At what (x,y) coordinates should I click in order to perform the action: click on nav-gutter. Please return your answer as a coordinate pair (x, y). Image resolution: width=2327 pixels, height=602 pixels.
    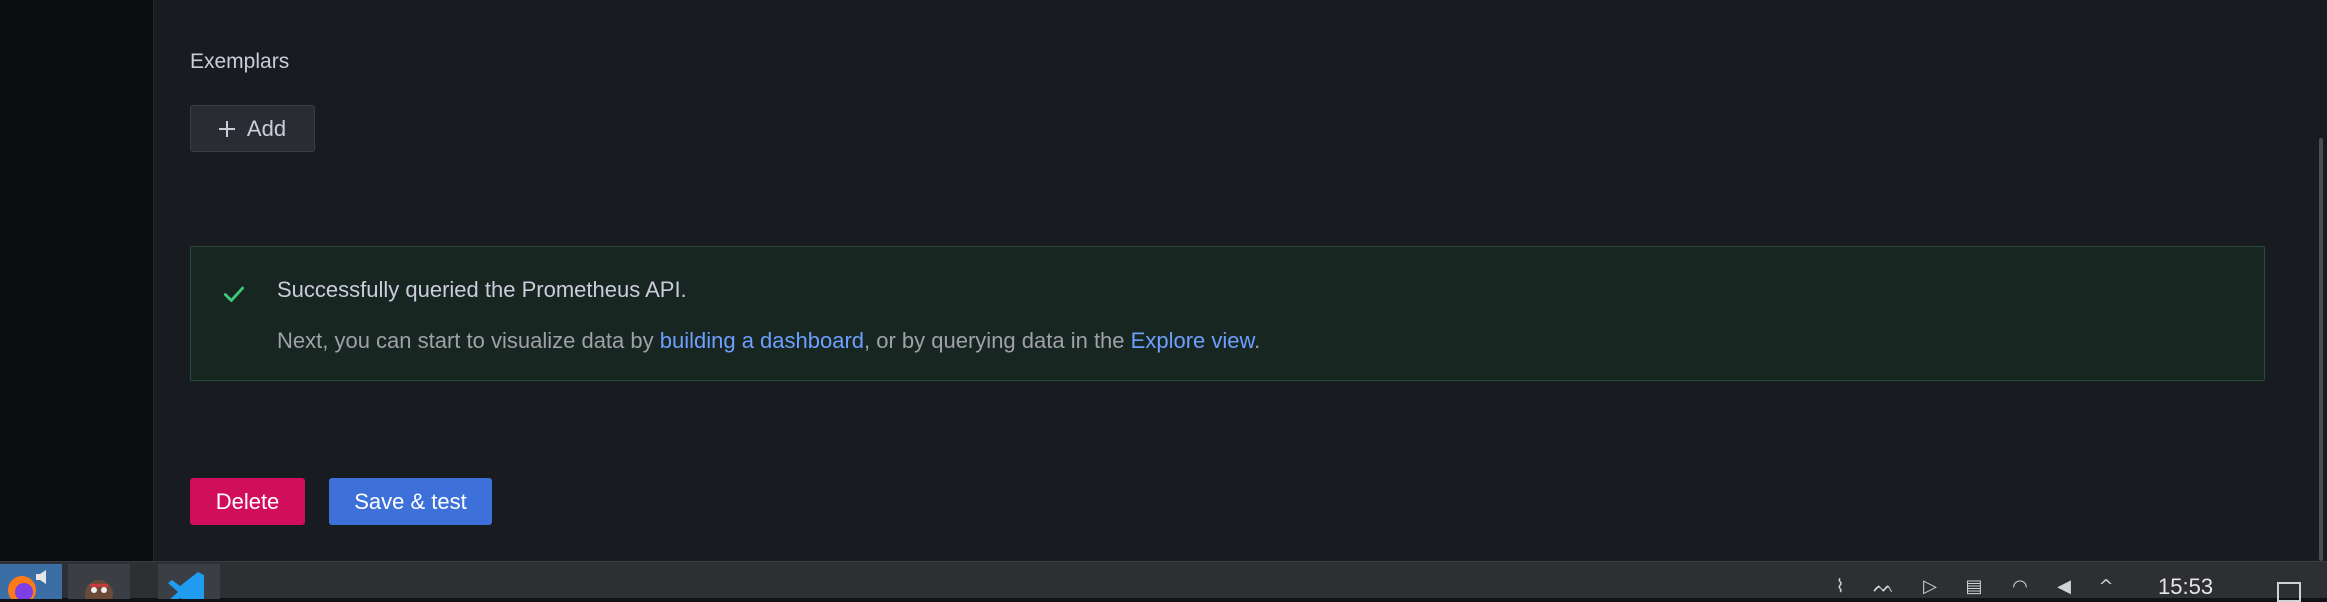
    Looking at the image, I should click on (77, 280).